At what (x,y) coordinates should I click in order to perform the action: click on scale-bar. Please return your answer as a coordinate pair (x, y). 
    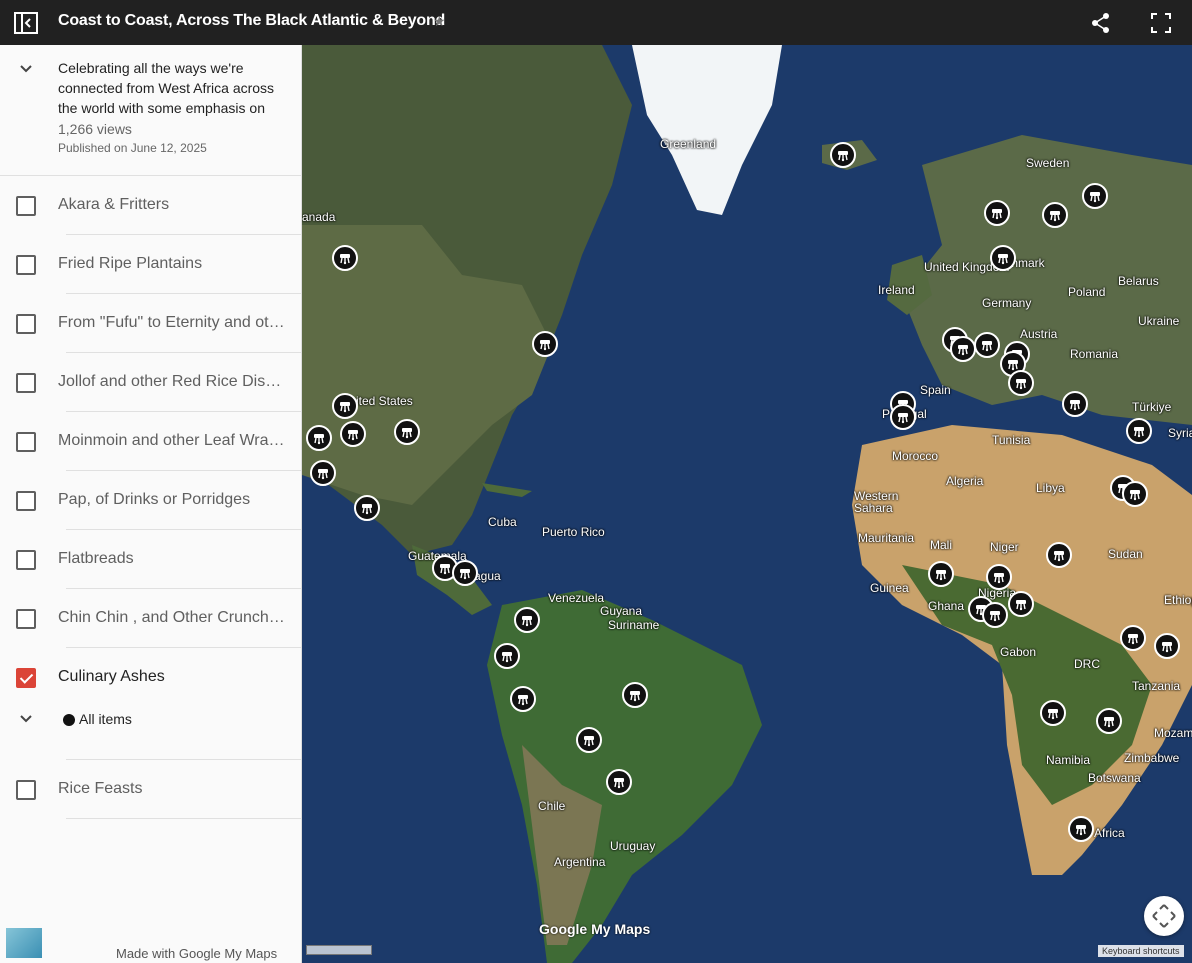
    Looking at the image, I should click on (339, 950).